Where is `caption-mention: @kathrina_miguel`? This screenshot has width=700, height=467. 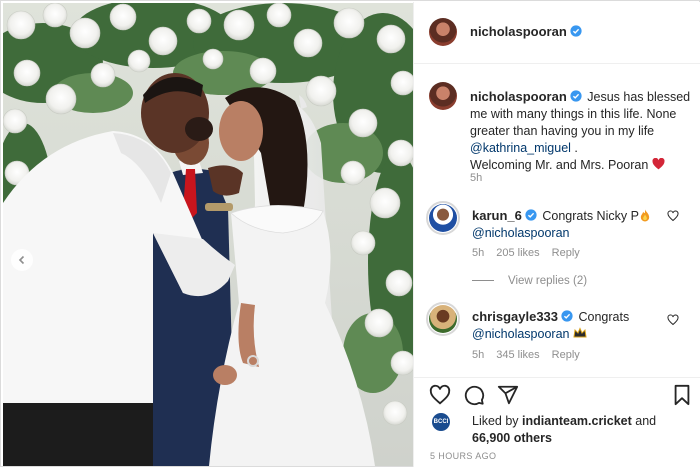 caption-mention: @kathrina_miguel is located at coordinates (520, 148).